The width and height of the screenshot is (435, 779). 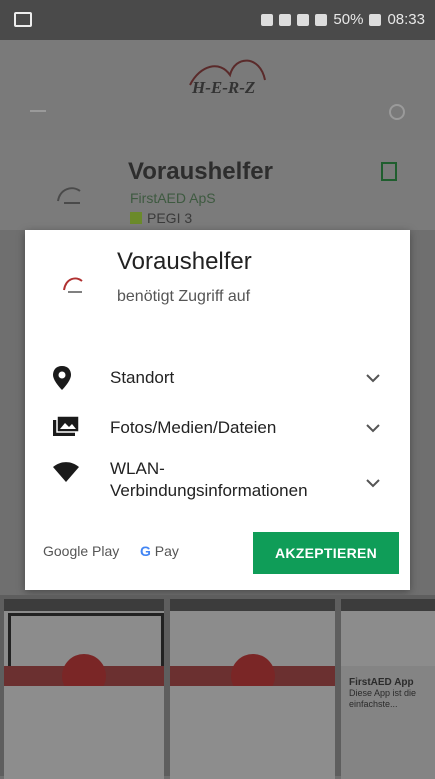 What do you see at coordinates (136, 218) in the screenshot?
I see `pegi-icon` at bounding box center [136, 218].